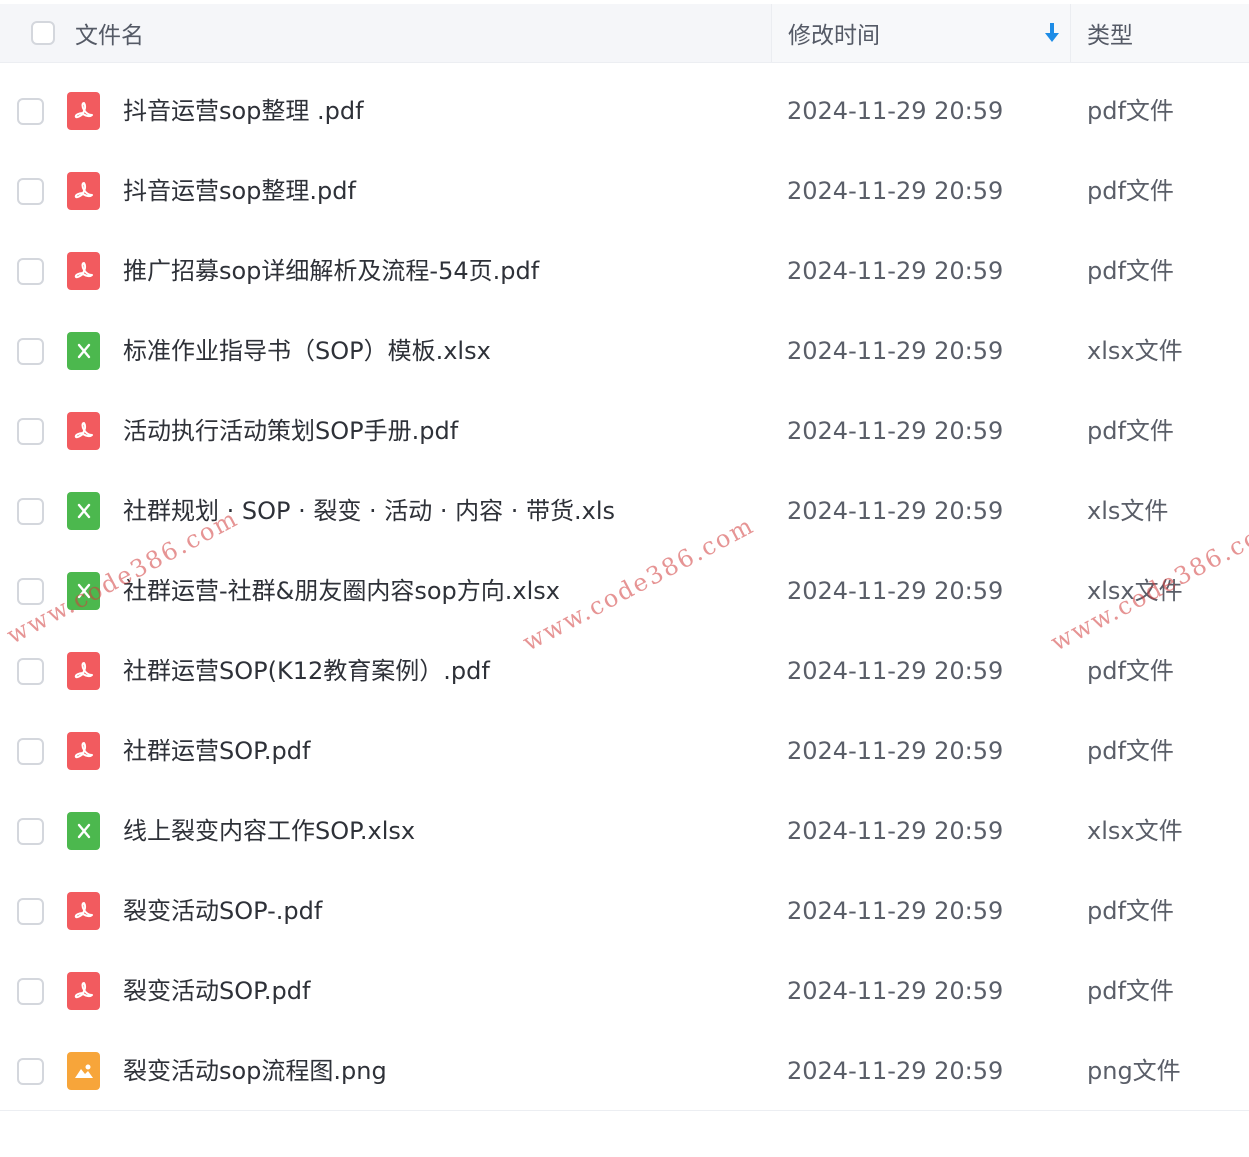  What do you see at coordinates (624, 831) in the screenshot?
I see `file-row: 线上裂变内容工作SOP.xlsx 2024-11-29 20:59 xlsx文件` at bounding box center [624, 831].